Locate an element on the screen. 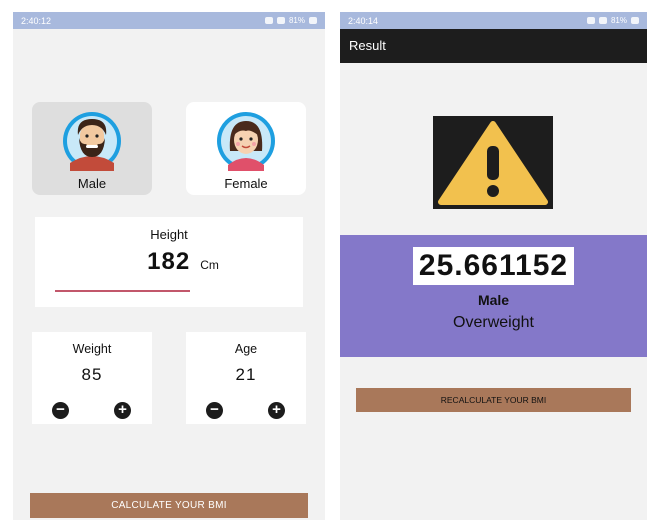  height-title: Height is located at coordinates (169, 234).